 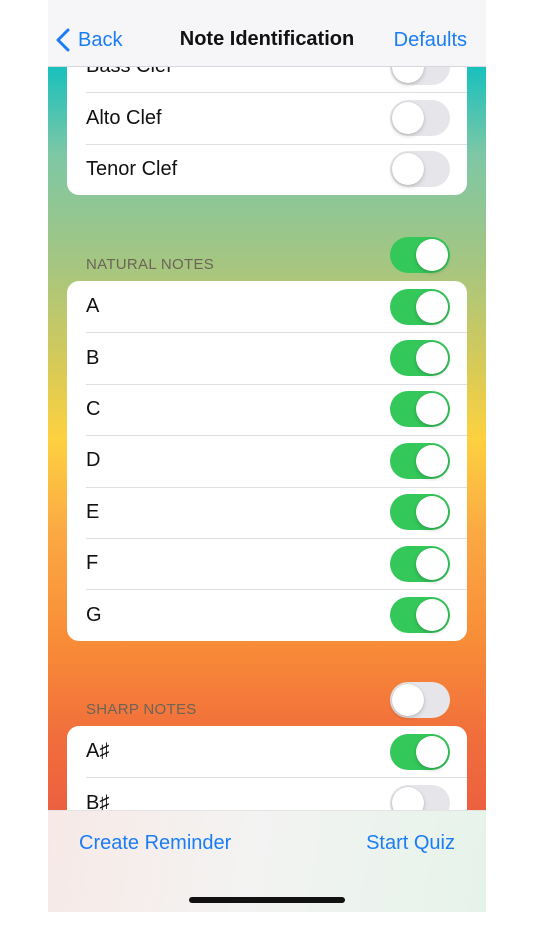 I want to click on row-label: A, so click(x=93, y=306).